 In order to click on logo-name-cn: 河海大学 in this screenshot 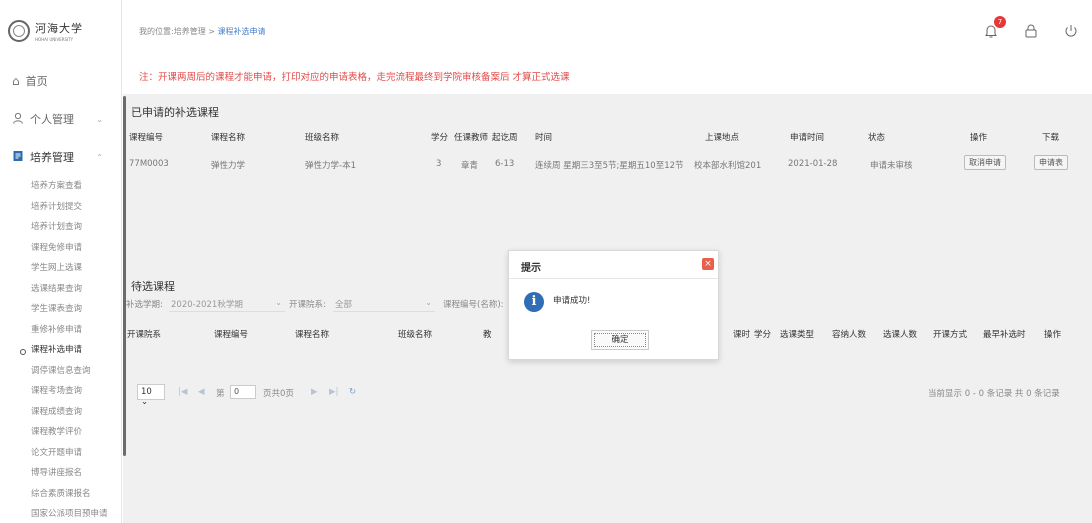, I will do `click(59, 28)`.